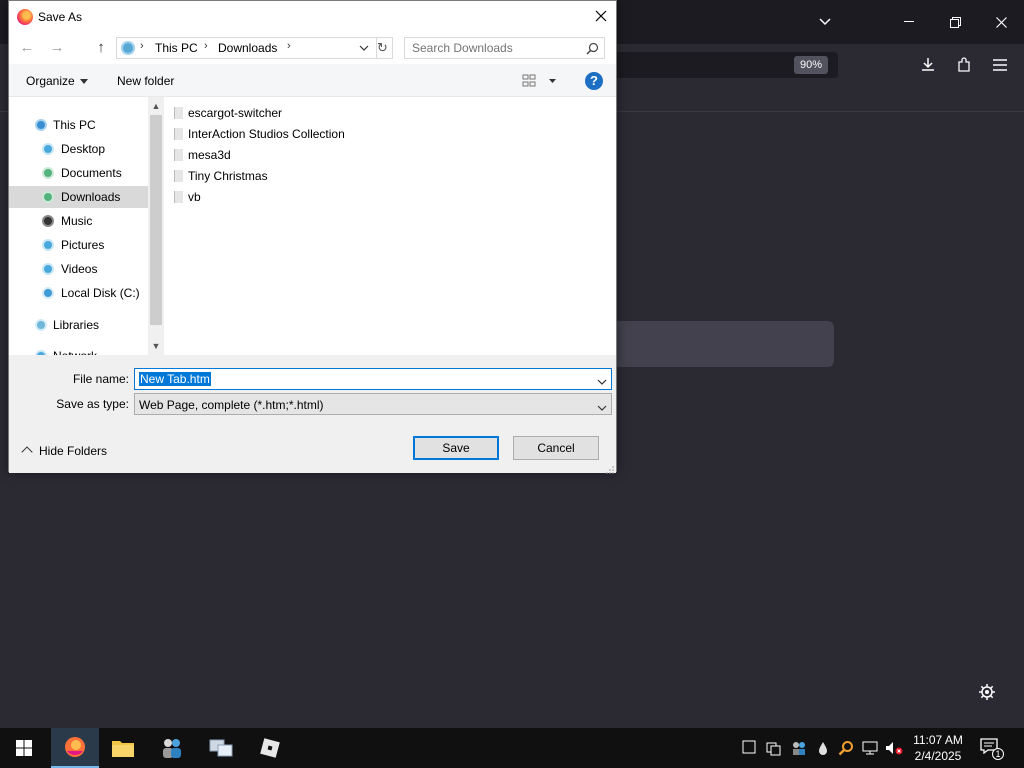  Describe the element at coordinates (50, 81) in the screenshot. I see `organize-label: Organize` at that location.